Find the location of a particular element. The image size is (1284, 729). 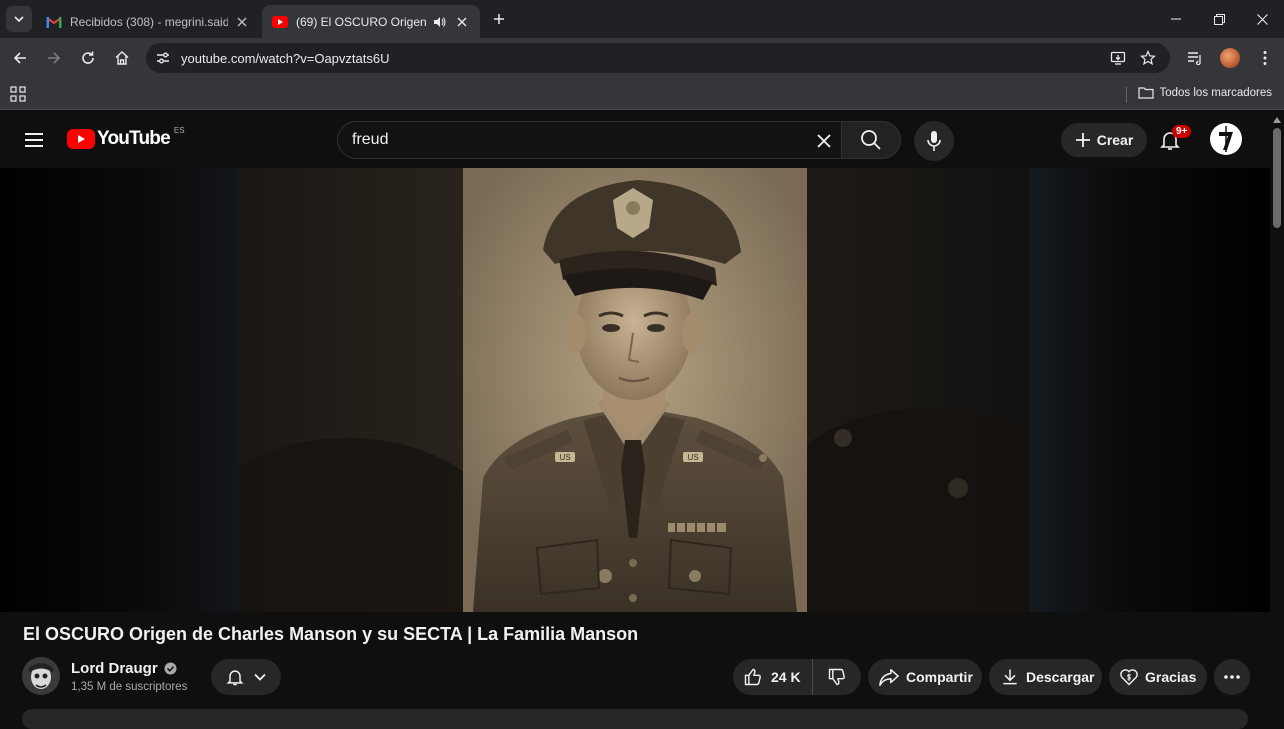

reload-button is located at coordinates (88, 58).